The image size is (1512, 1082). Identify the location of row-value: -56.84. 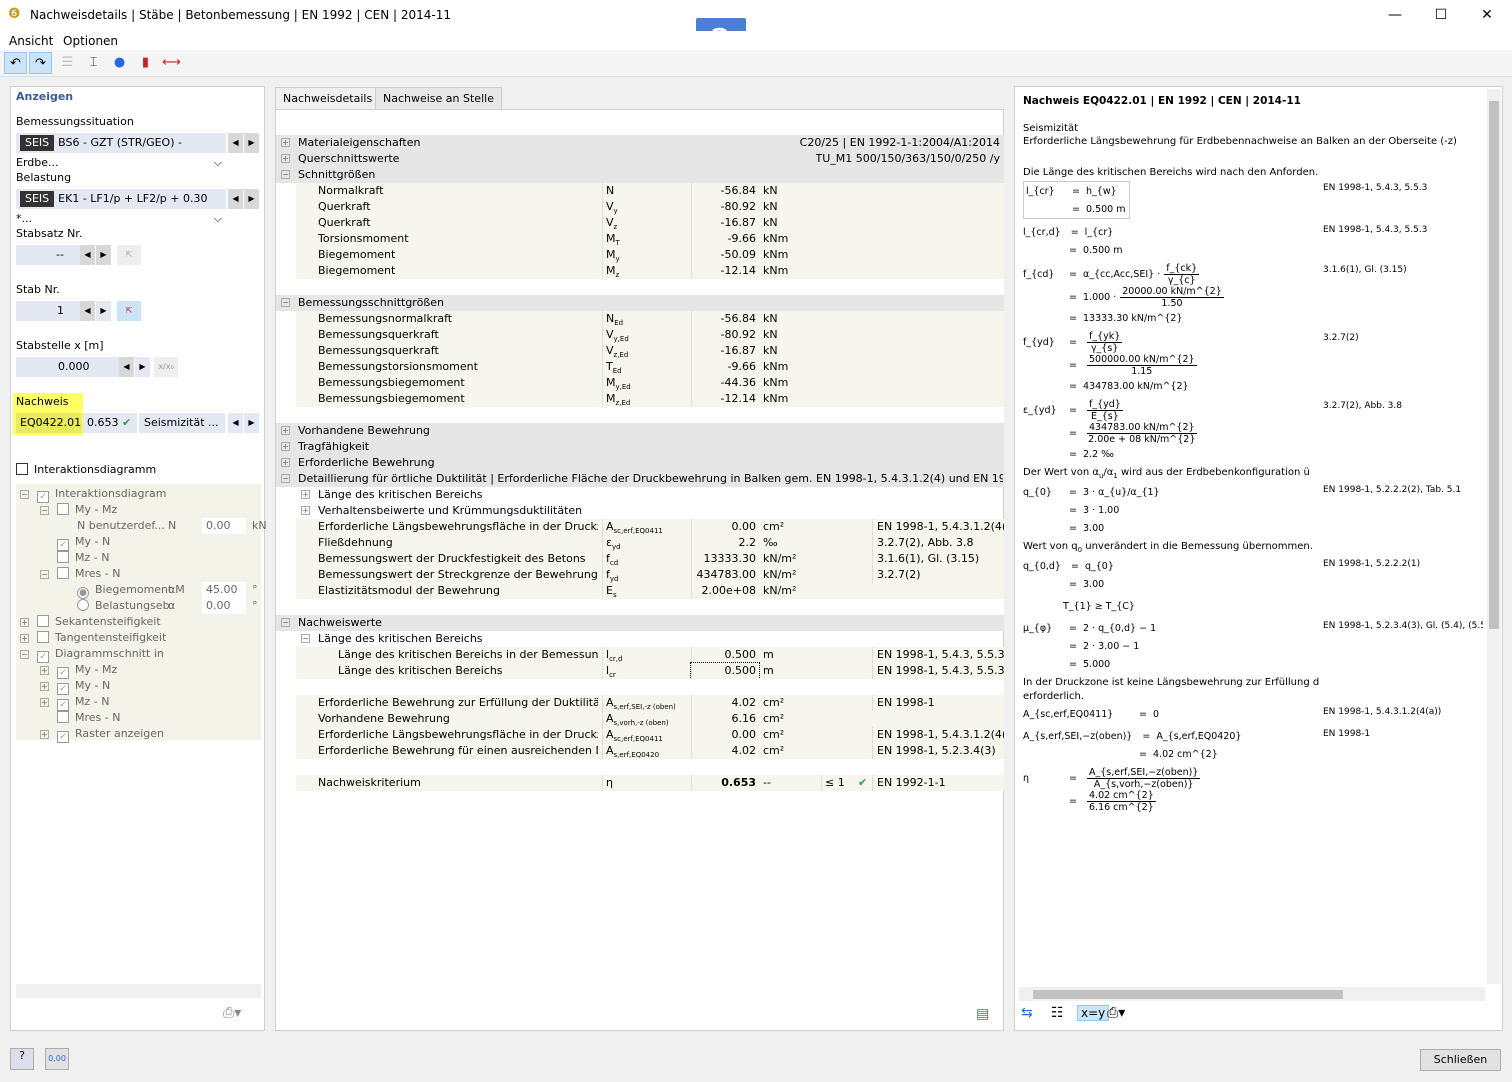
(725, 191).